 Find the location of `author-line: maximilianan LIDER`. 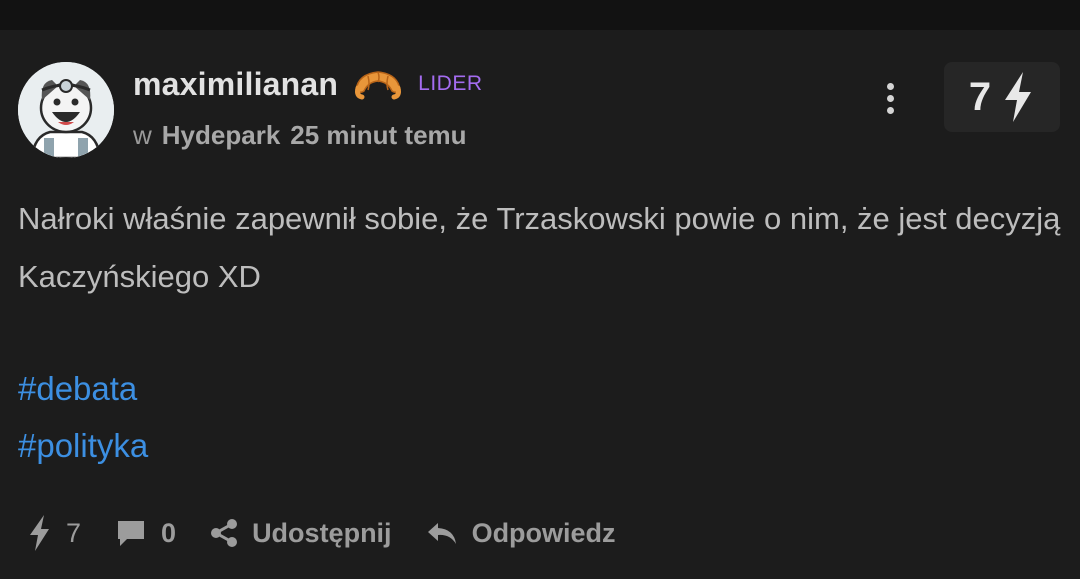

author-line: maximilianan LIDER is located at coordinates (308, 84).